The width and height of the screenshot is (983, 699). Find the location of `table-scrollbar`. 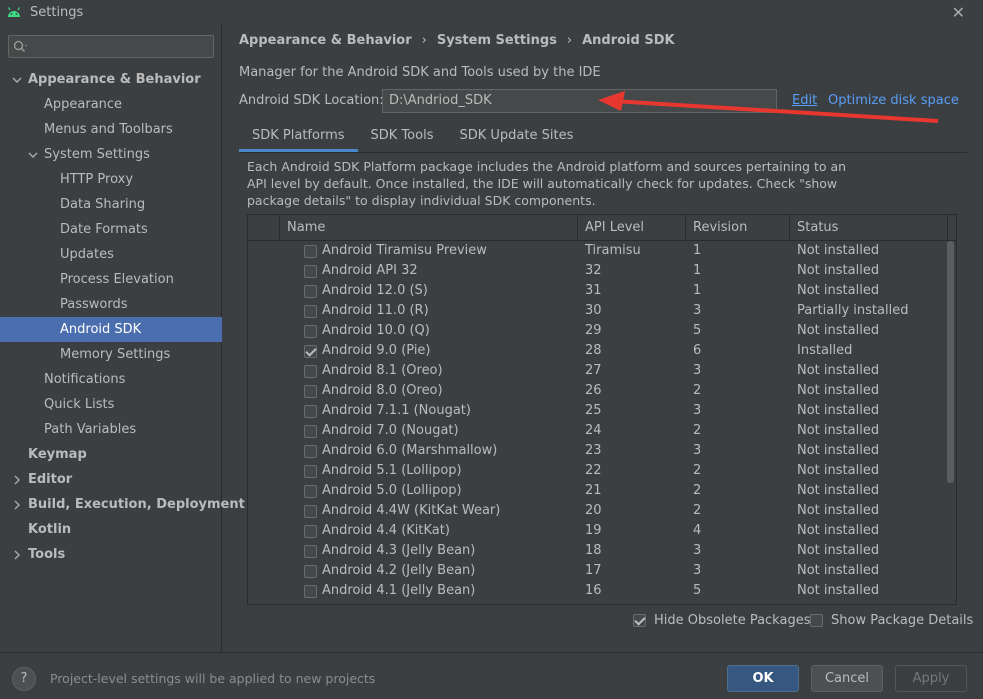

table-scrollbar is located at coordinates (950, 362).